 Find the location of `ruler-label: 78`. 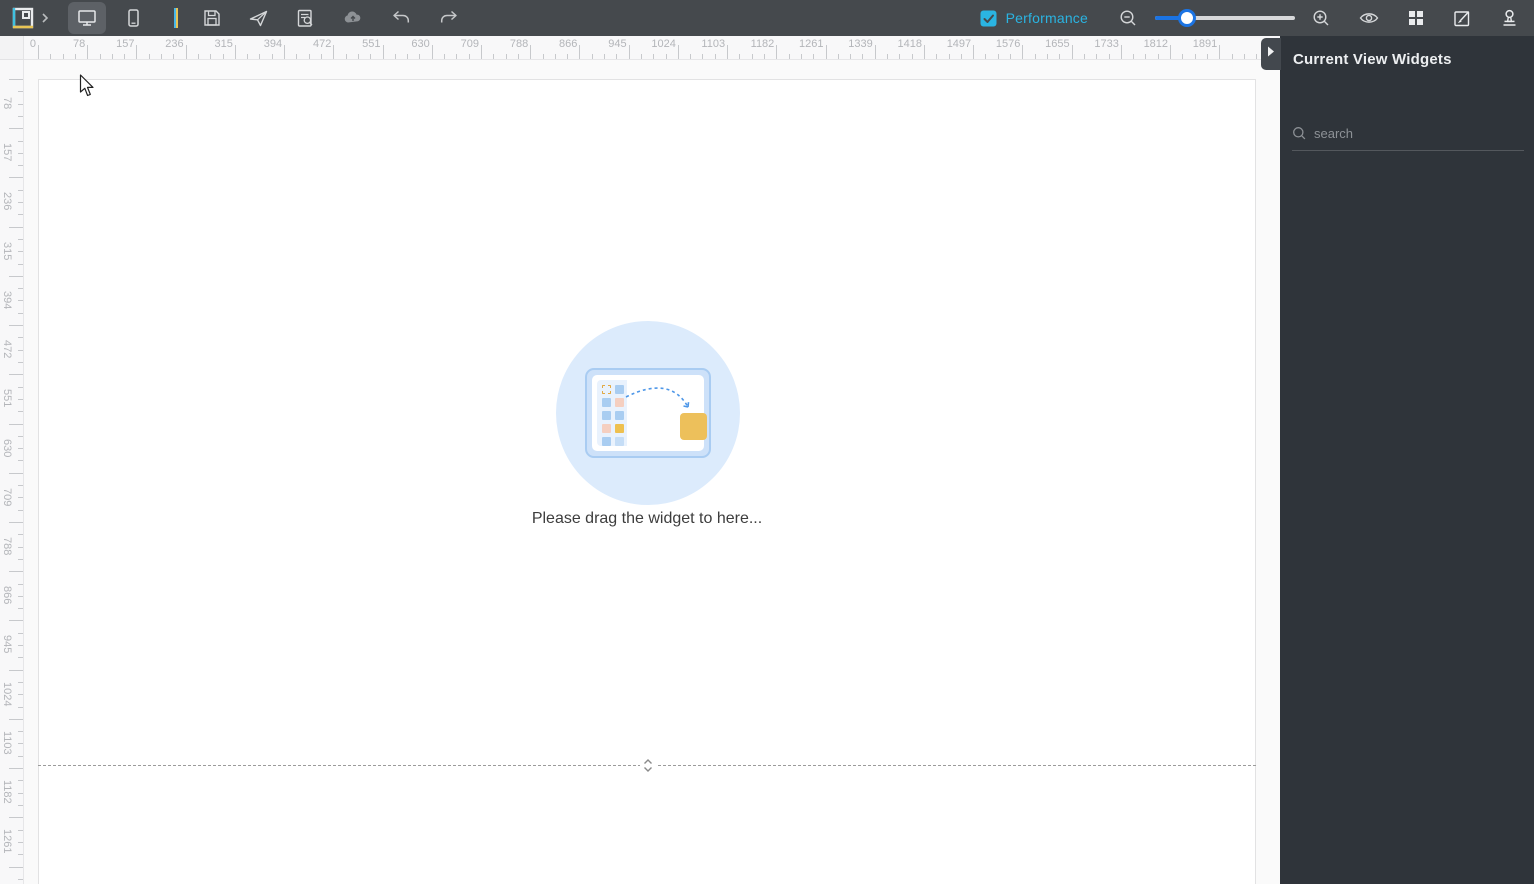

ruler-label: 78 is located at coordinates (7, 103).